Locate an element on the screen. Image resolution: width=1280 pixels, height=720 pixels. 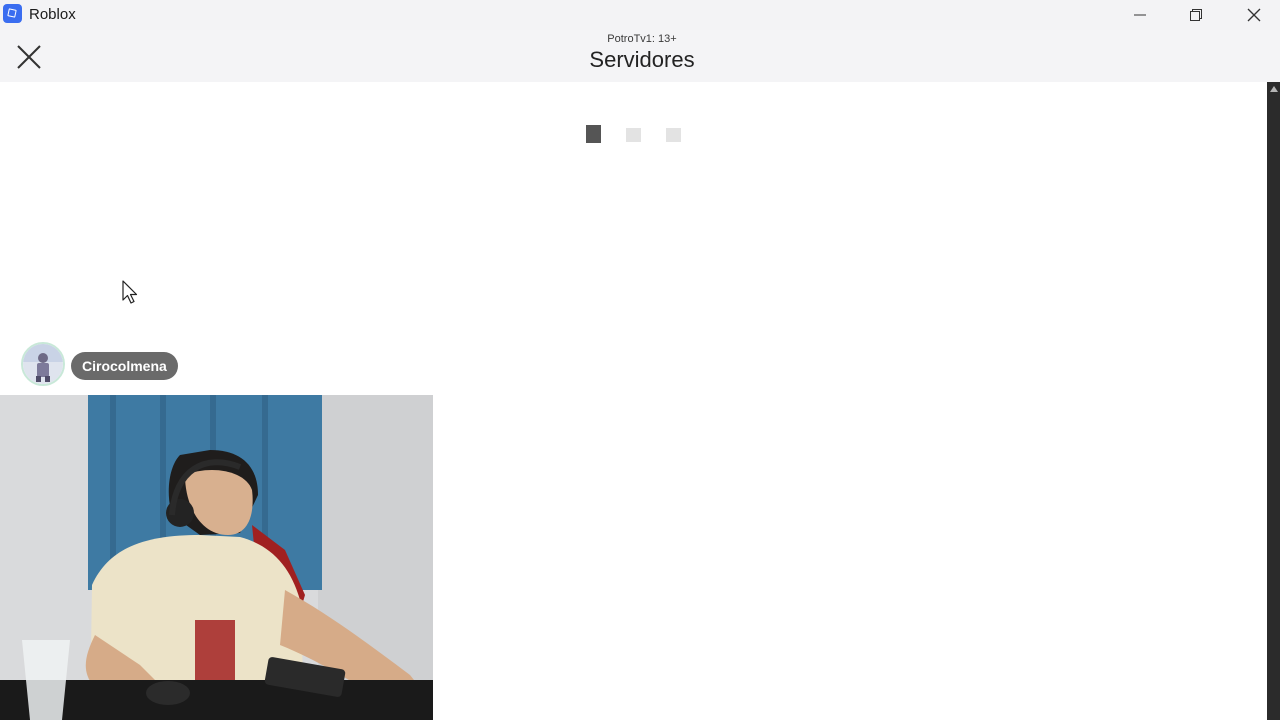
avatar is located at coordinates (43, 364).